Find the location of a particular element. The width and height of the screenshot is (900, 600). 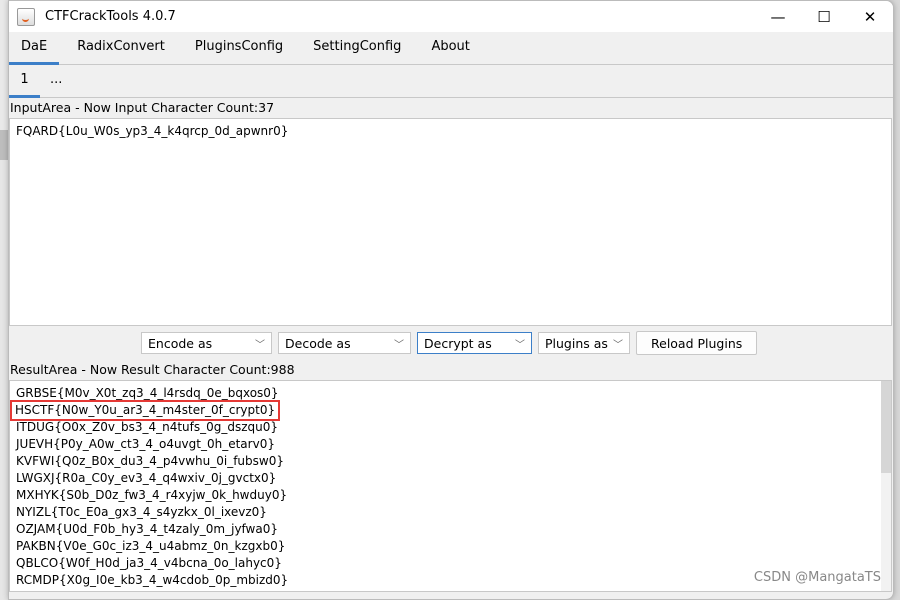

plugins-dropdown: Plugins as ﹀ is located at coordinates (584, 343).